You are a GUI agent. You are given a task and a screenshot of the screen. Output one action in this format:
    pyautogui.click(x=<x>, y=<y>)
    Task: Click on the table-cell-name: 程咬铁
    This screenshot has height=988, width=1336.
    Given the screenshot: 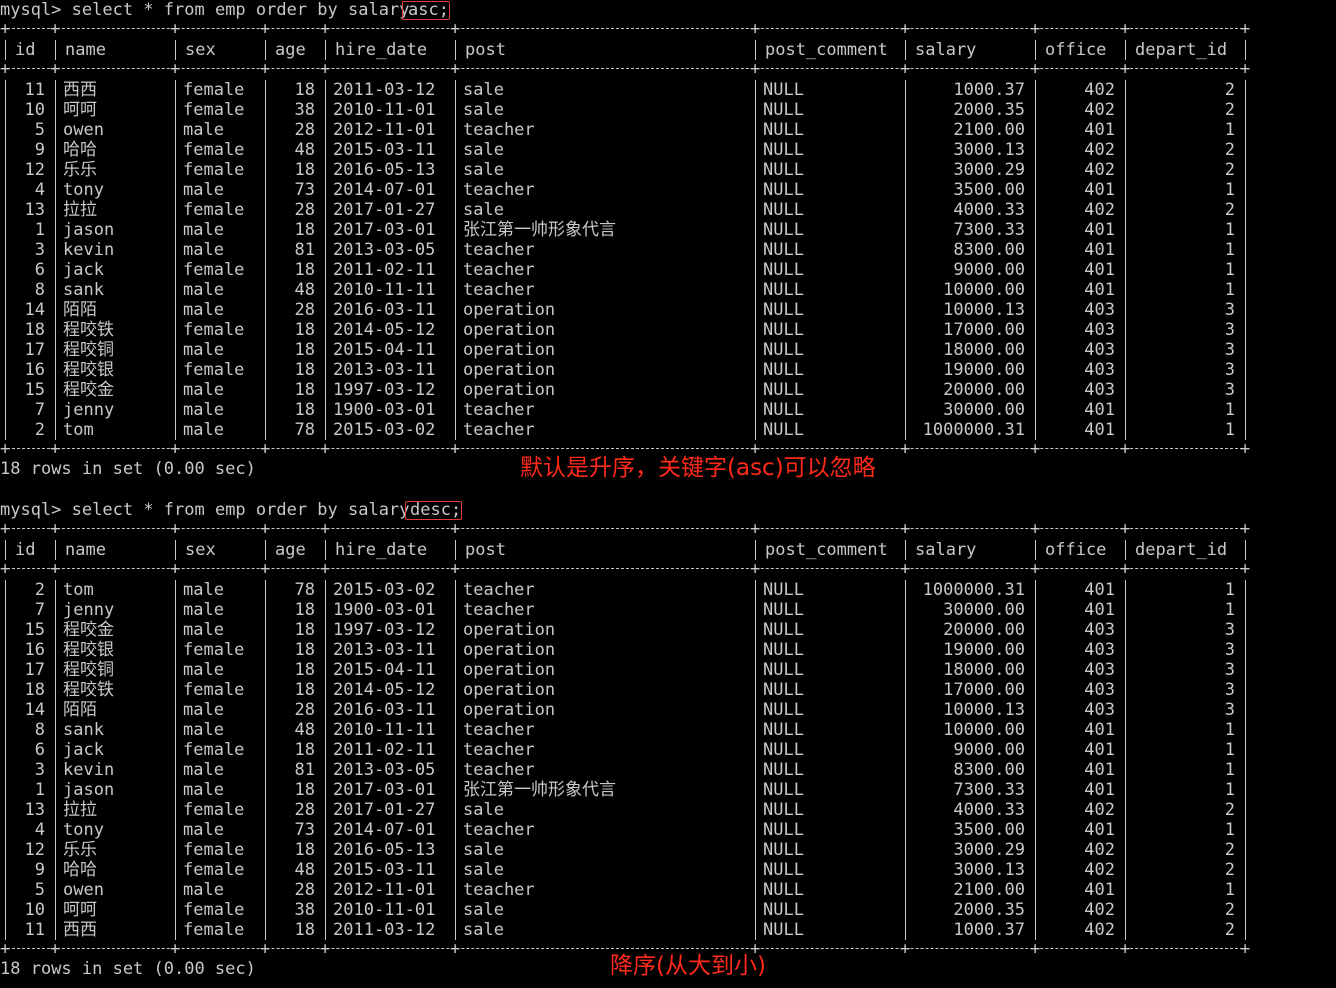 What is the action you would take?
    pyautogui.click(x=88, y=690)
    